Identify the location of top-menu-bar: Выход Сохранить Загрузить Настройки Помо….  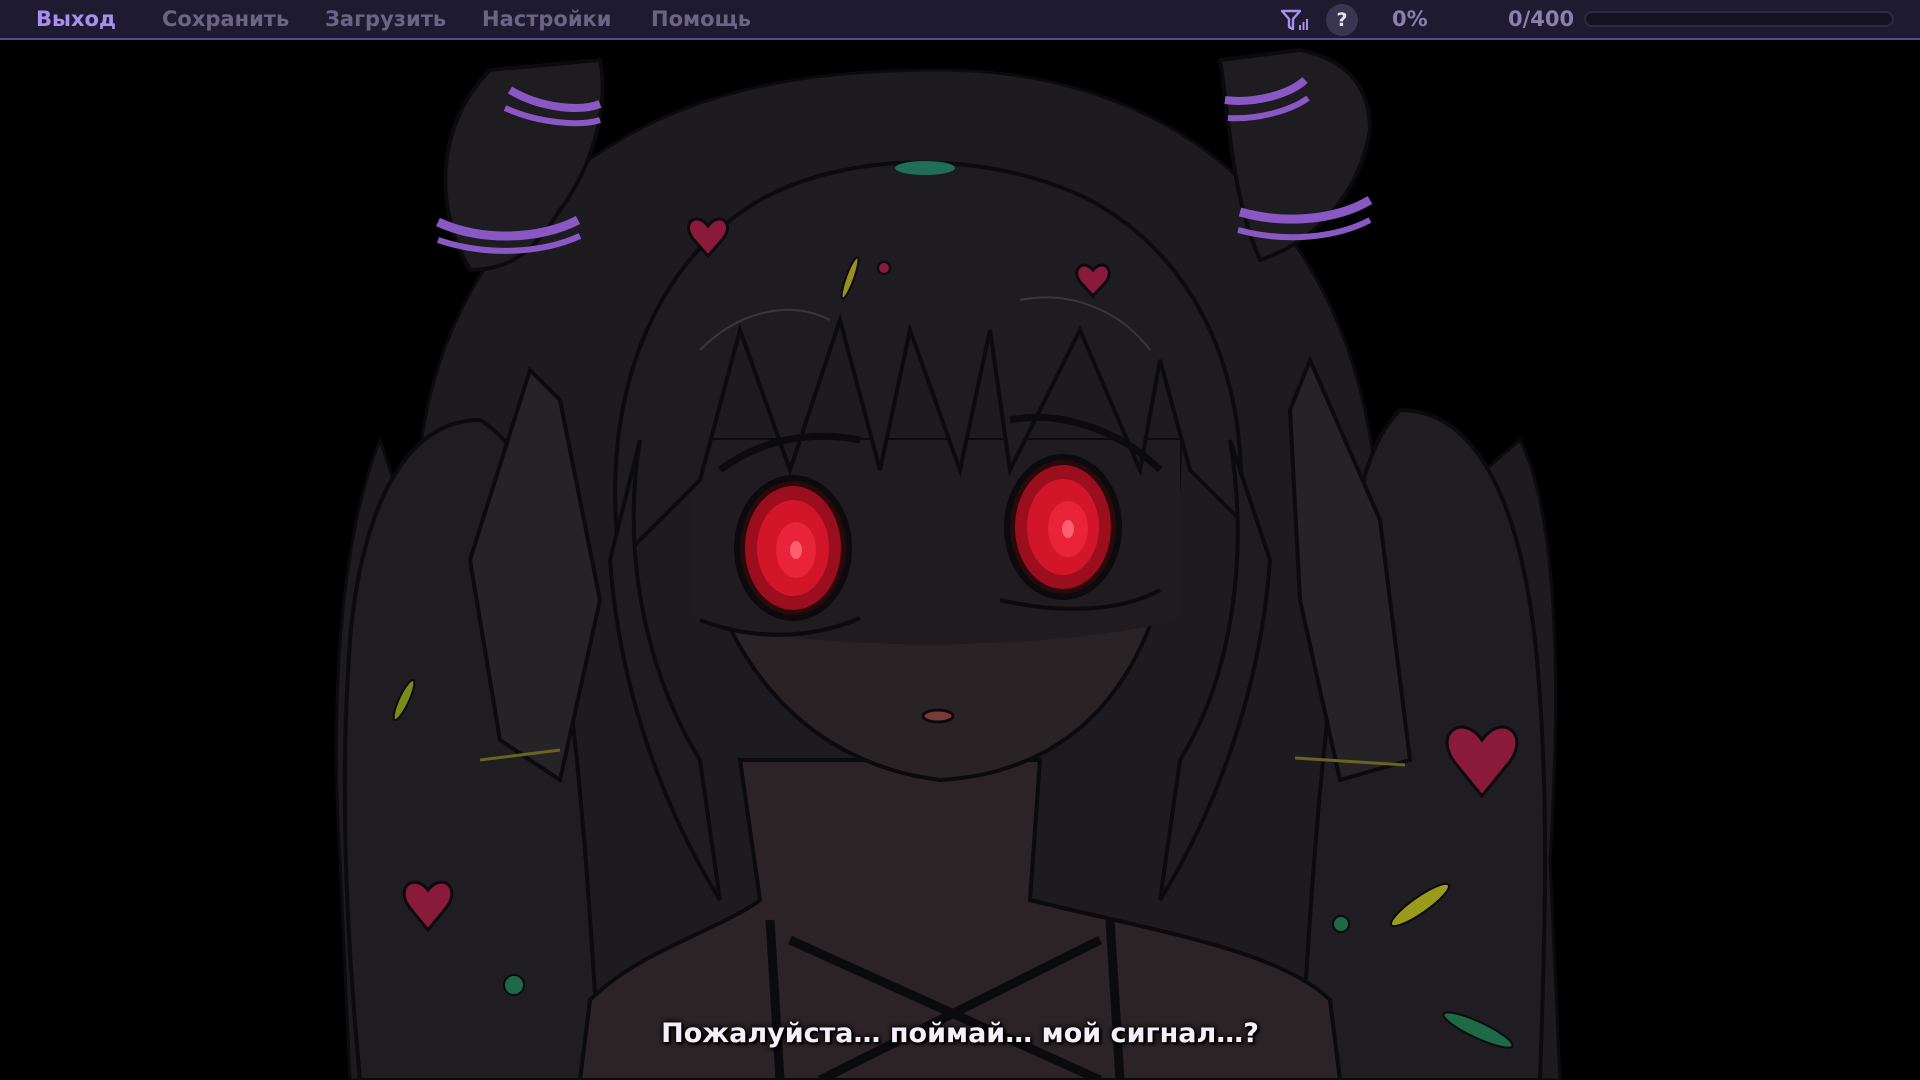
(960, 20).